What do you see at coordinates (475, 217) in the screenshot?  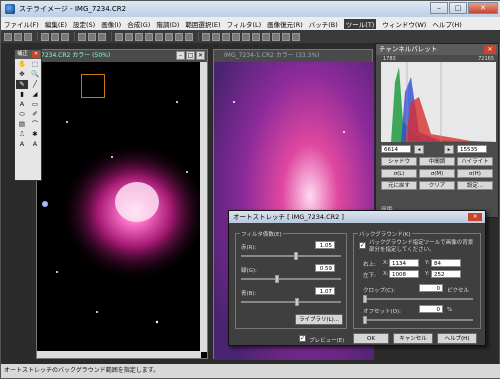 I see `dialog-close-button: ✕` at bounding box center [475, 217].